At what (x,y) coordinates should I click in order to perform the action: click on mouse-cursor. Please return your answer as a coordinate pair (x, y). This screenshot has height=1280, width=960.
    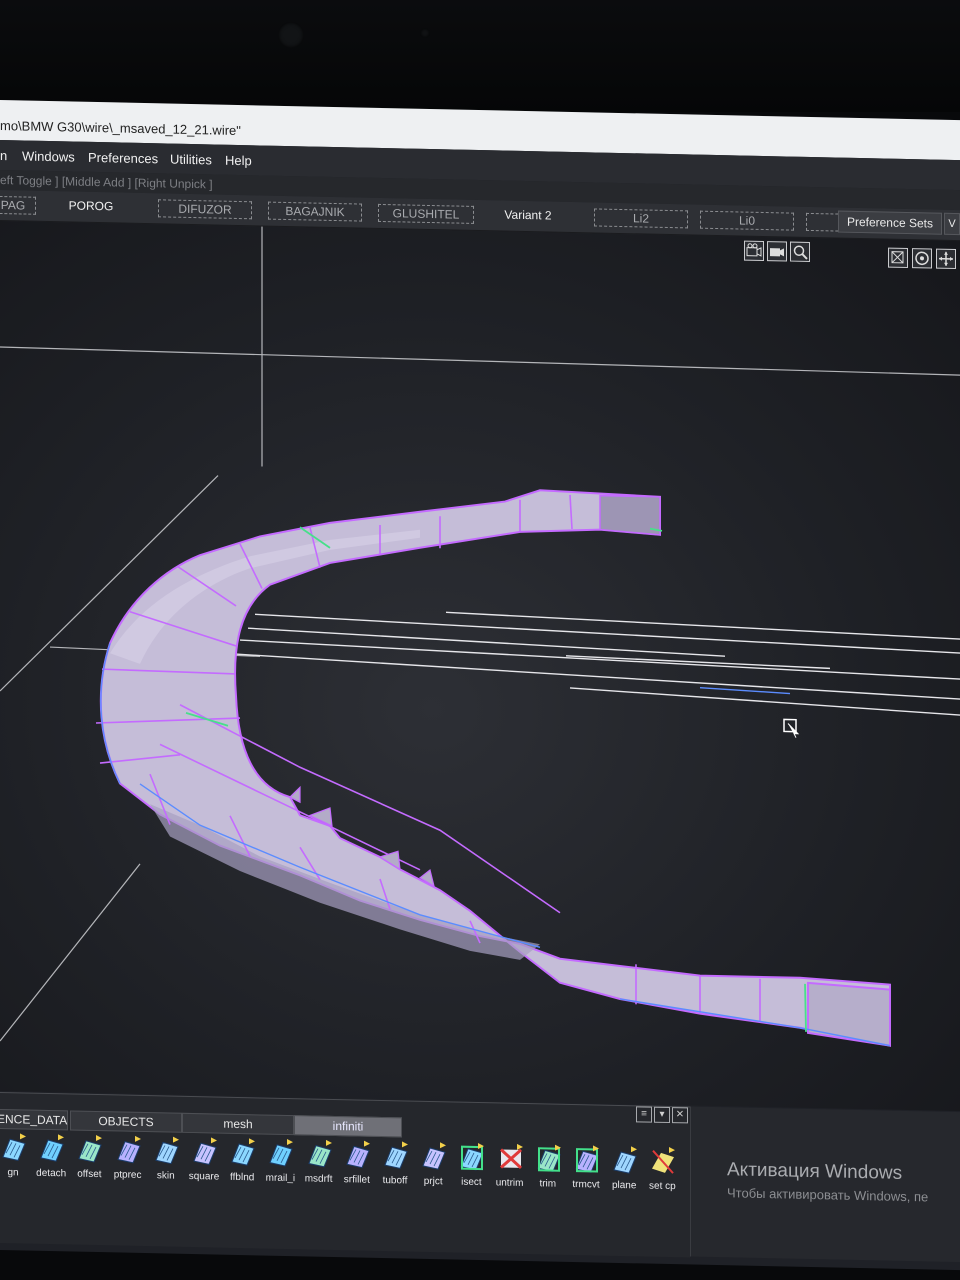
    Looking at the image, I should click on (791, 728).